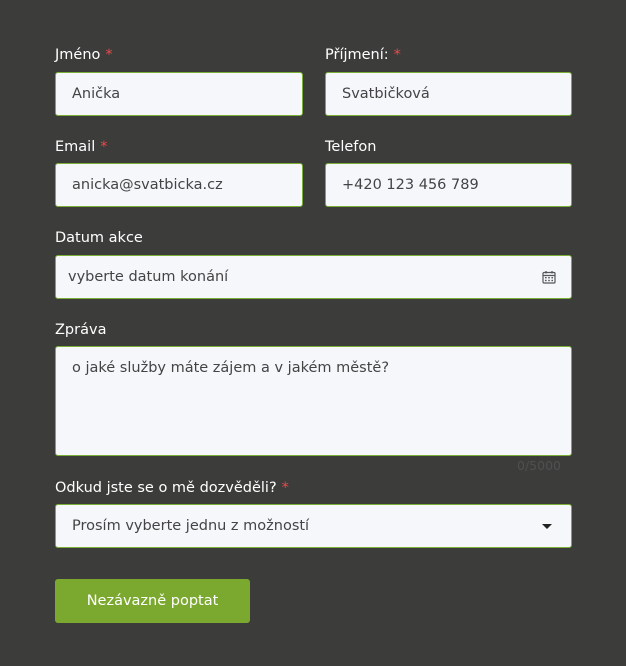  I want to click on email-input: anicka@svatbicka.cz, so click(179, 185).